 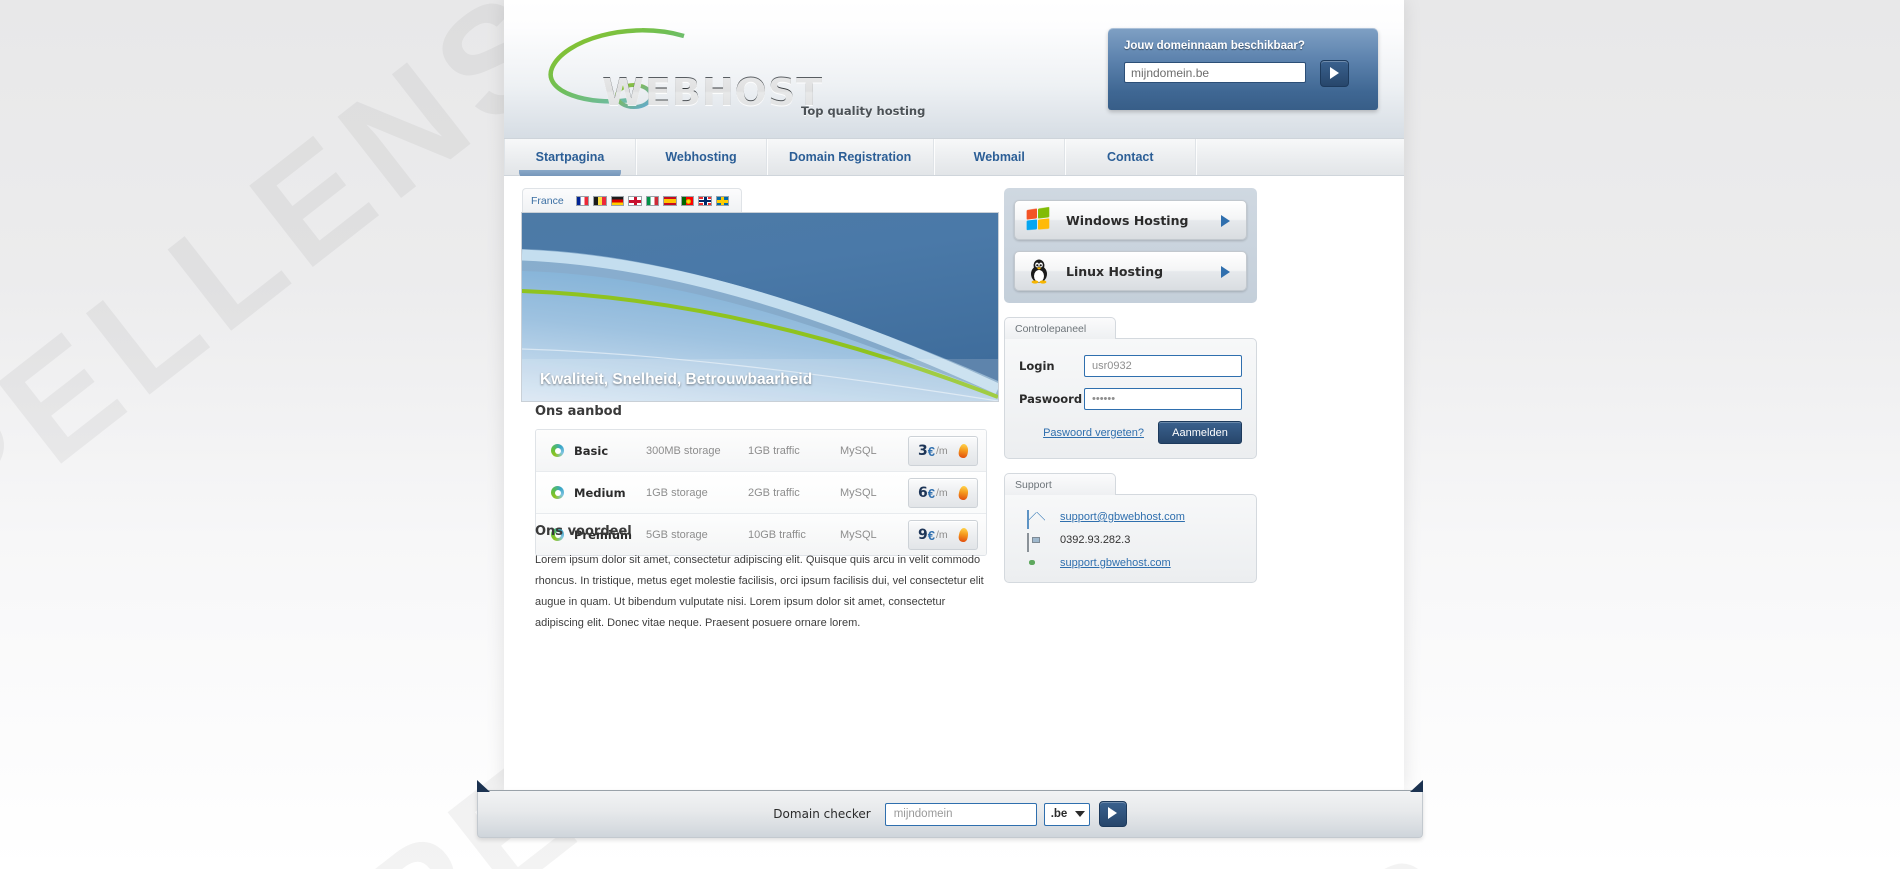 What do you see at coordinates (1130, 245) in the screenshot?
I see `hosting-options-box: Windows Hosting Linux Hosting` at bounding box center [1130, 245].